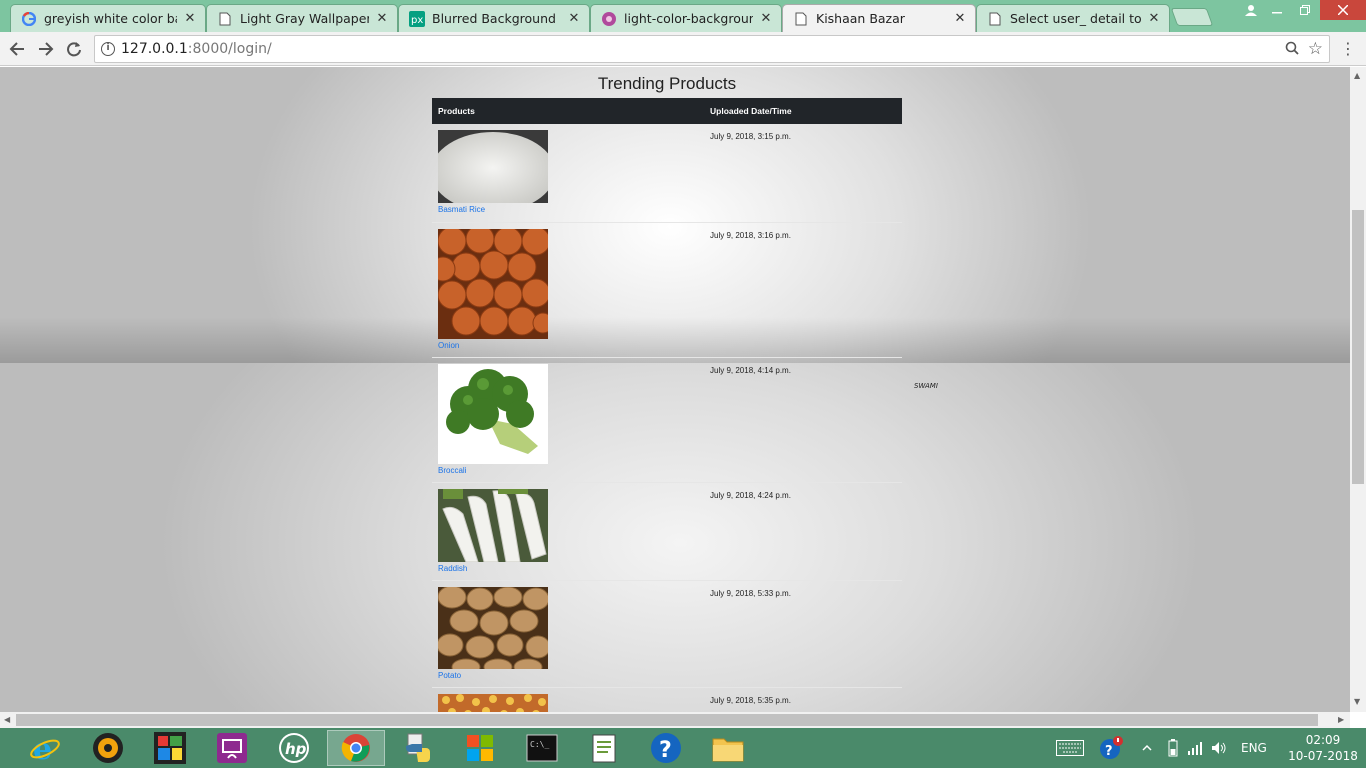 The image size is (1366, 768). I want to click on connect-icon, so click(232, 748).